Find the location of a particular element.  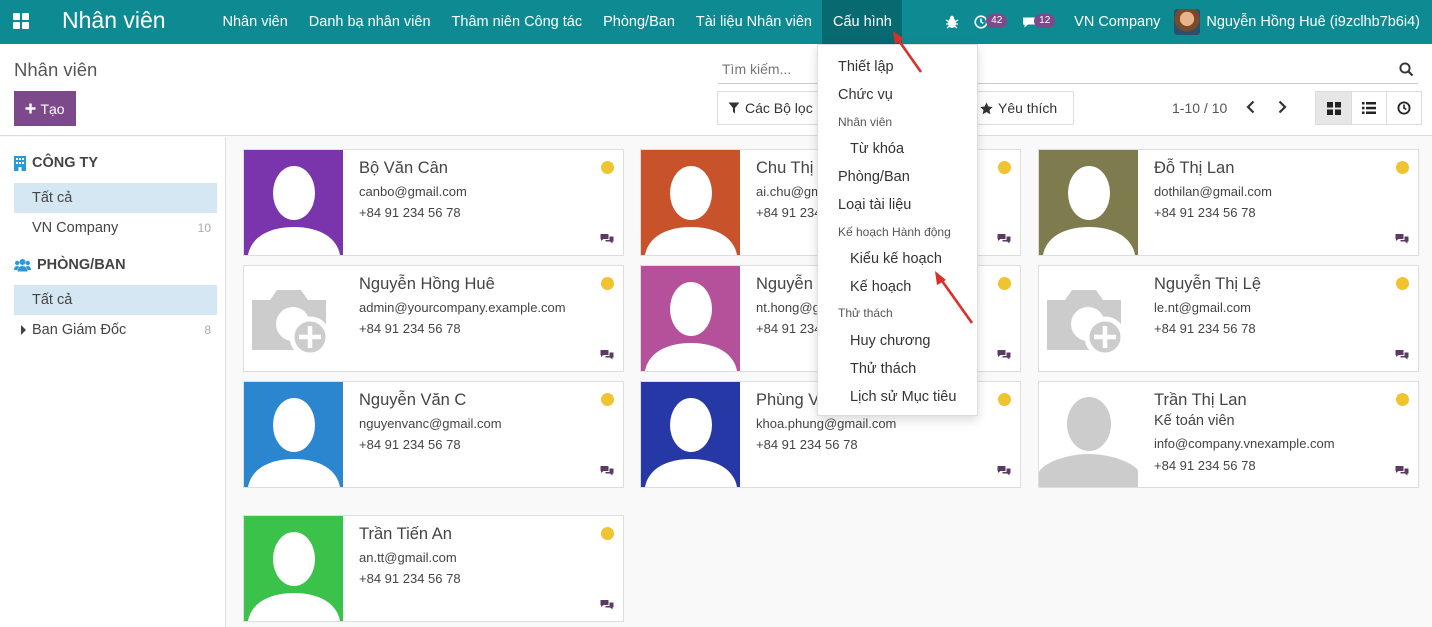

dropdown-item-3: Từ khóa is located at coordinates (877, 149).